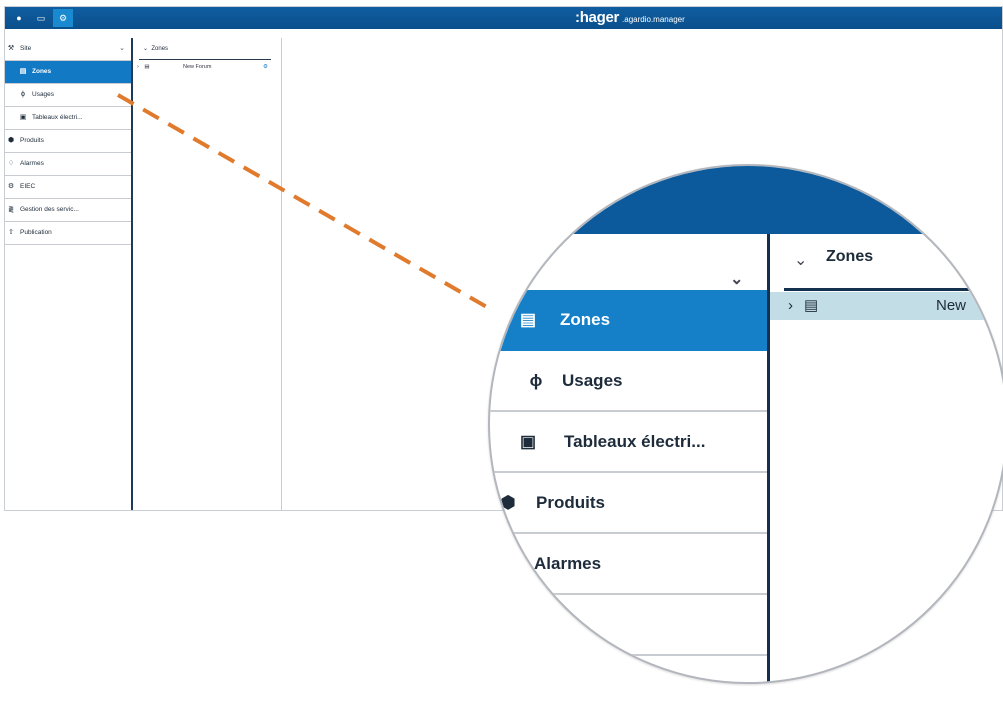 The height and width of the screenshot is (718, 1003). Describe the element at coordinates (528, 441) in the screenshot. I see `panel-icon: ▣` at that location.